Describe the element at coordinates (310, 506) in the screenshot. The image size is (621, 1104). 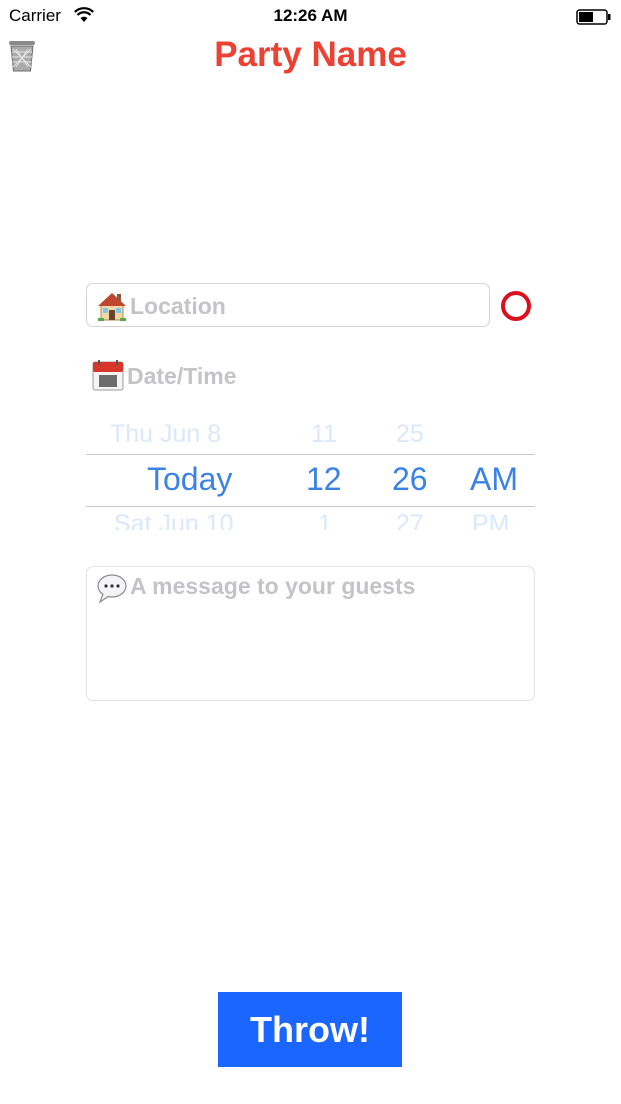
I see `picker-bottom-divider` at that location.